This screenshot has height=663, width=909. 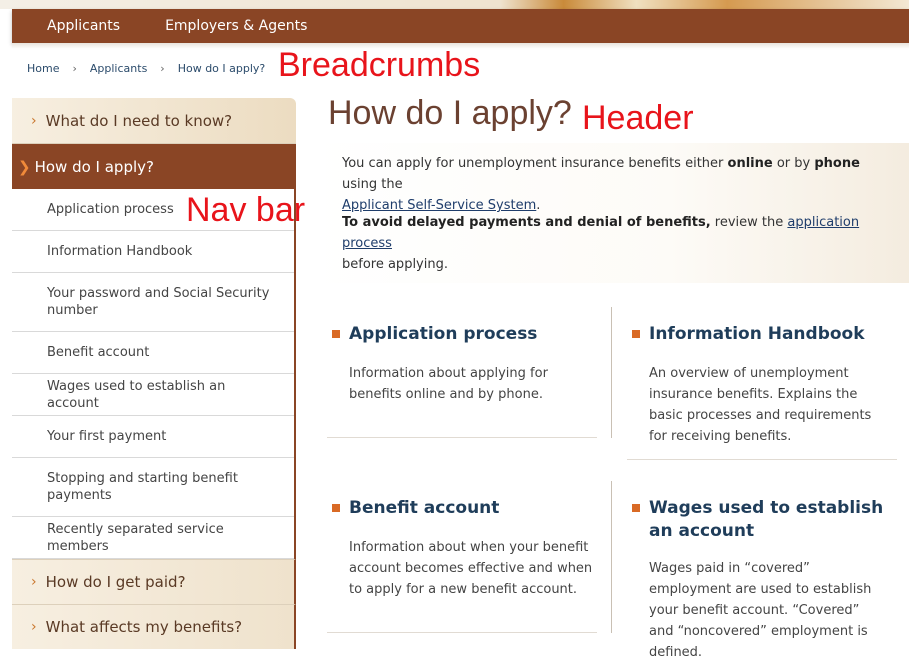 I want to click on annotation-header: Header, so click(x=638, y=118).